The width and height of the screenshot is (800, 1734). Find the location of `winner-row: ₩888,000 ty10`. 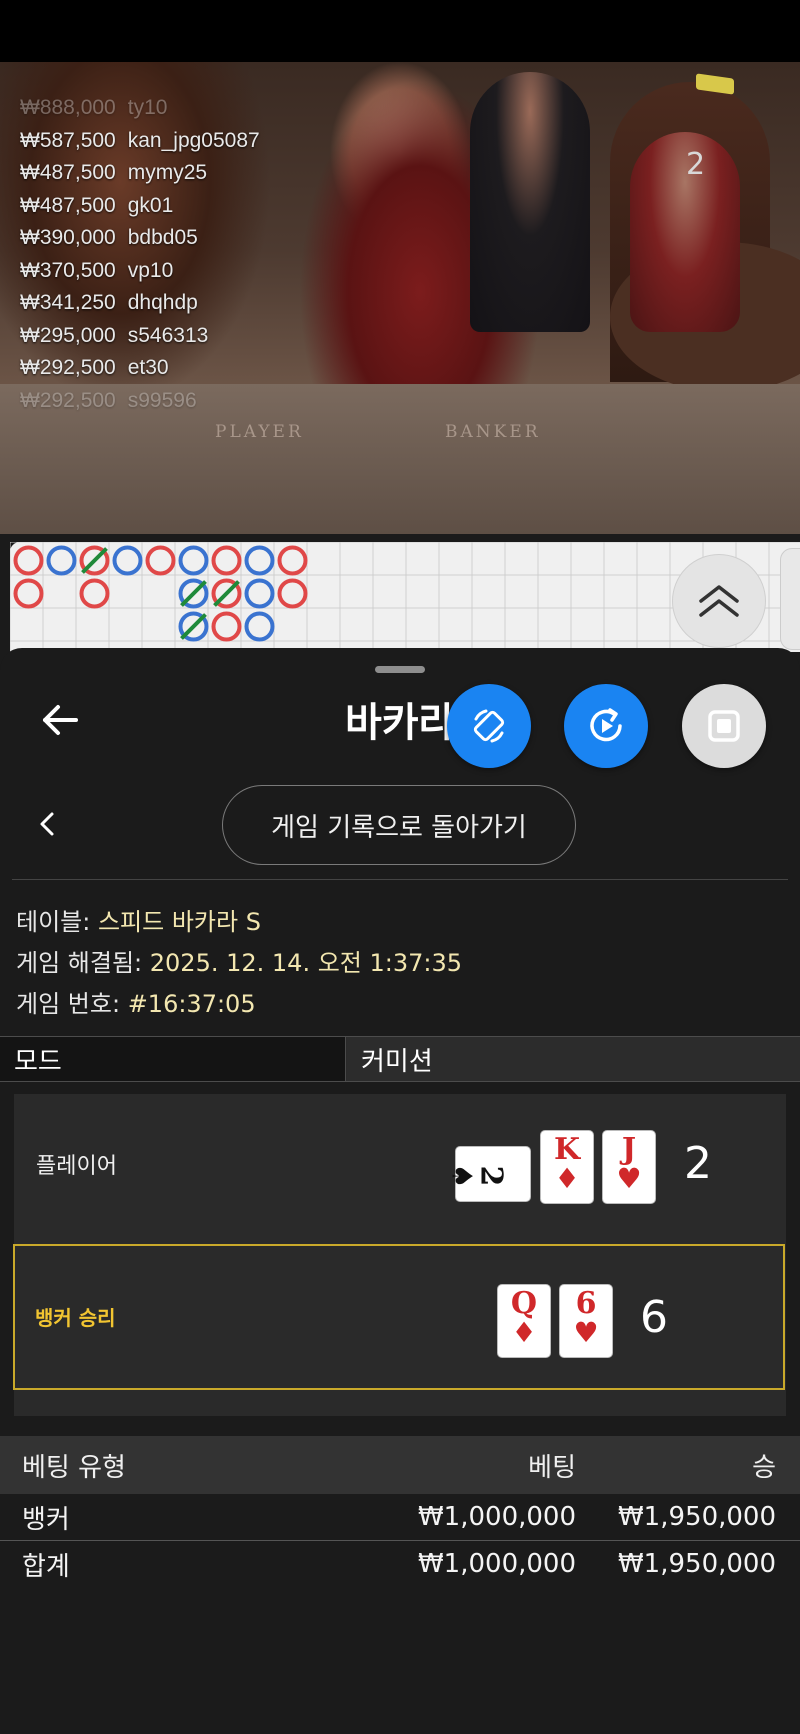

winner-row: ₩888,000 ty10 is located at coordinates (94, 107).